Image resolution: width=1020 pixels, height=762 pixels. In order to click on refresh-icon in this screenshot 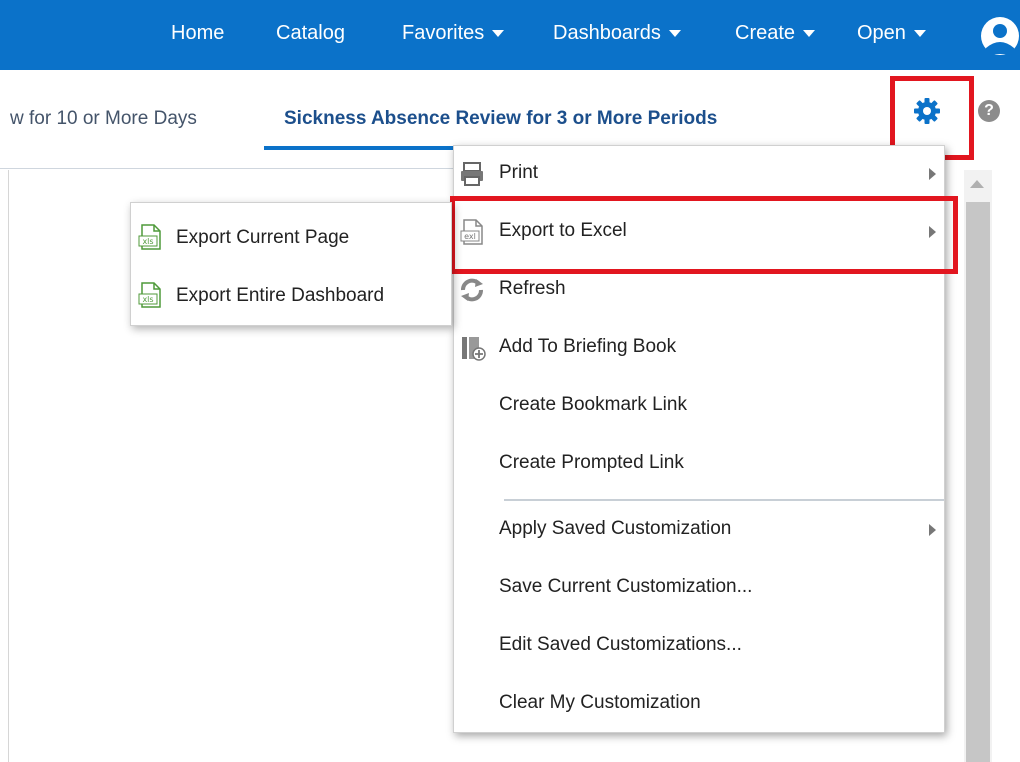, I will do `click(472, 290)`.